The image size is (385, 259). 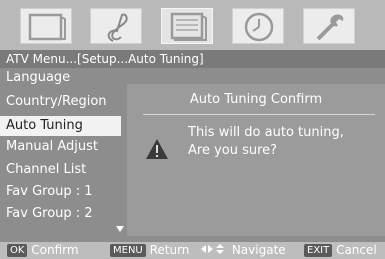 What do you see at coordinates (256, 99) in the screenshot?
I see `dialog-title: Auto Tuning Confirm` at bounding box center [256, 99].